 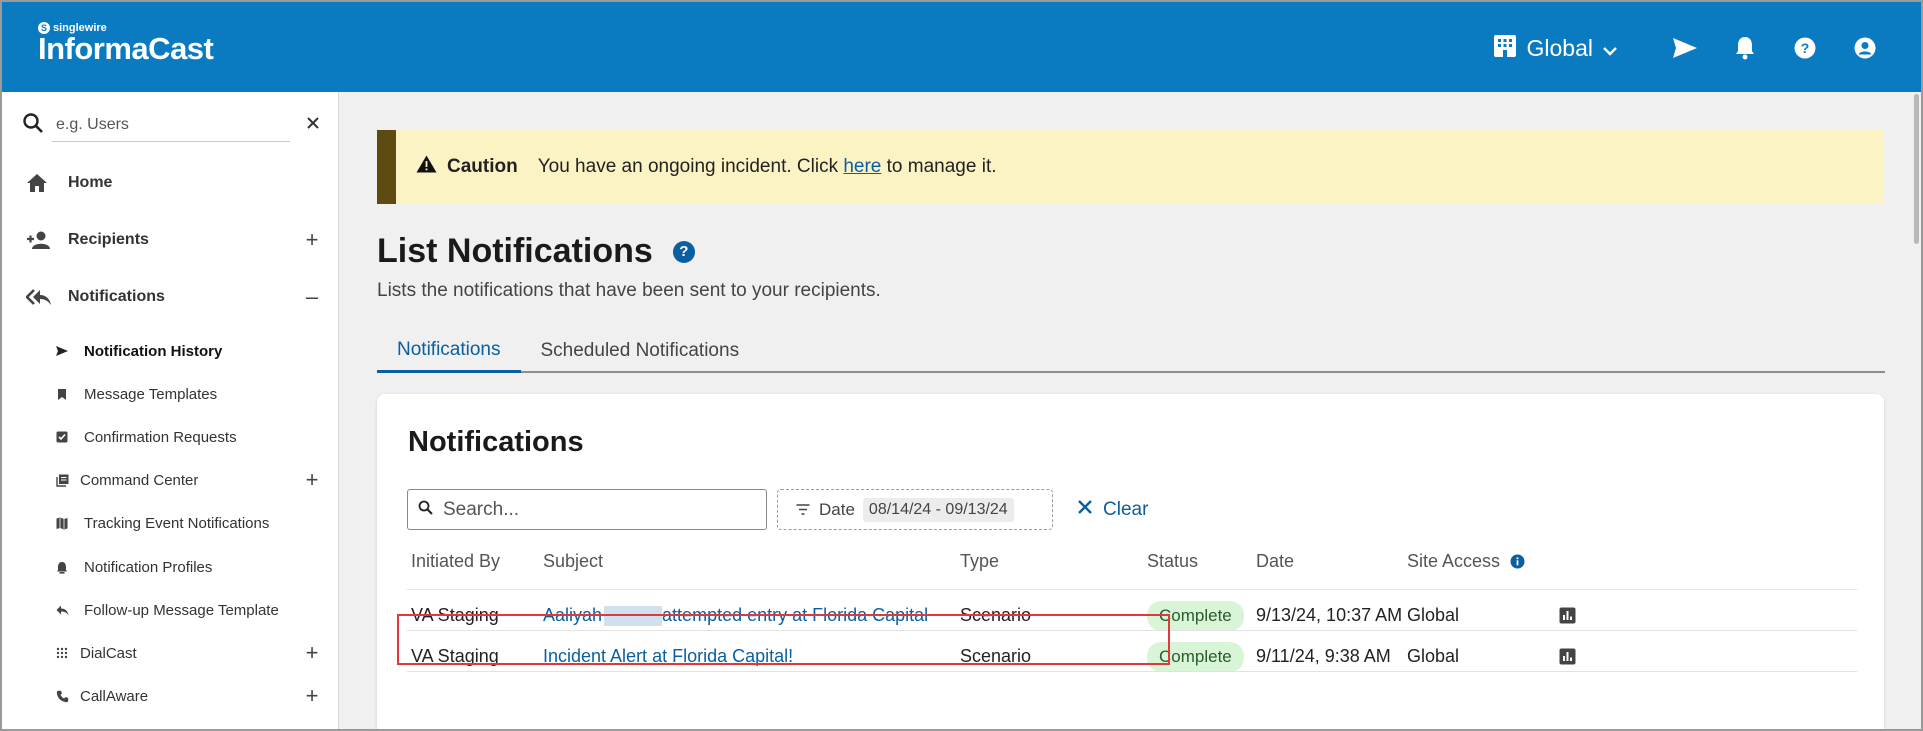 What do you see at coordinates (961, 47) in the screenshot?
I see `top-bar: S singlewire InformaCast Global ?` at bounding box center [961, 47].